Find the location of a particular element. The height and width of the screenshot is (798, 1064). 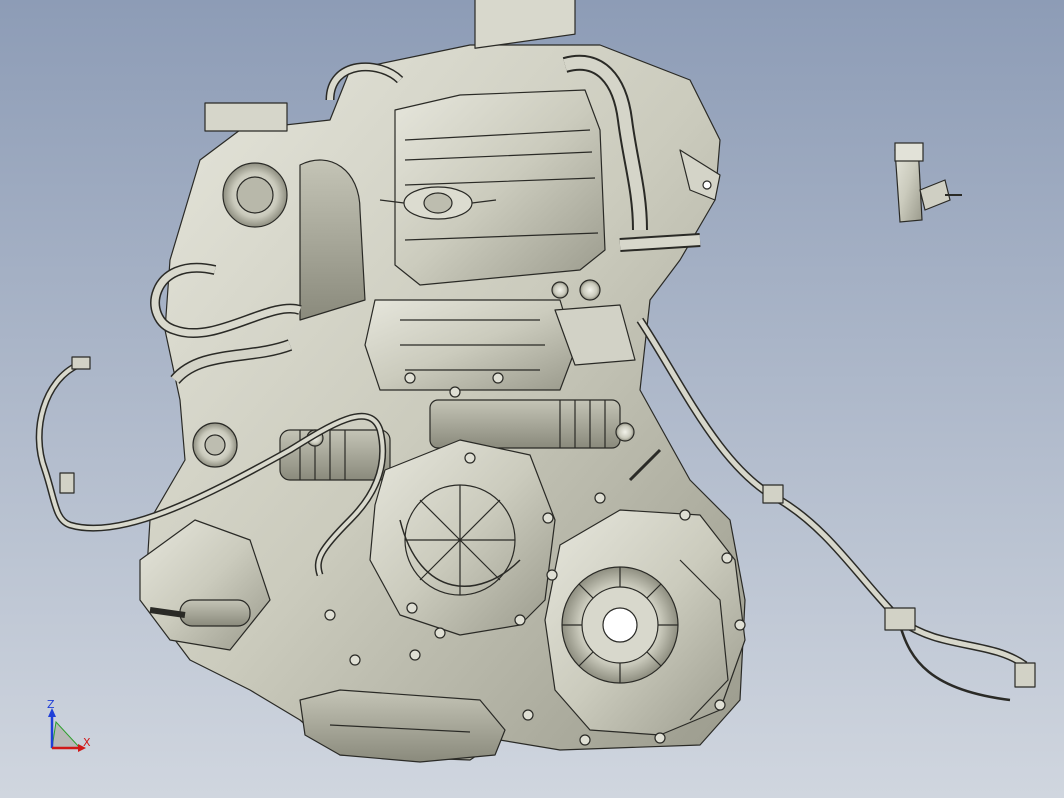

z-axis-label: Z is located at coordinates (51, 704).